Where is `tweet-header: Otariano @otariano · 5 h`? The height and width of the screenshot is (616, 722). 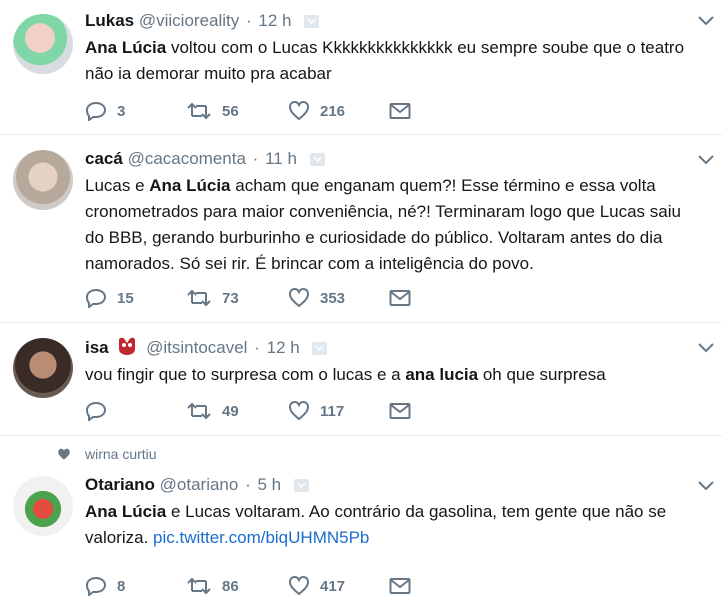 tweet-header: Otariano @otariano · 5 h is located at coordinates (393, 485).